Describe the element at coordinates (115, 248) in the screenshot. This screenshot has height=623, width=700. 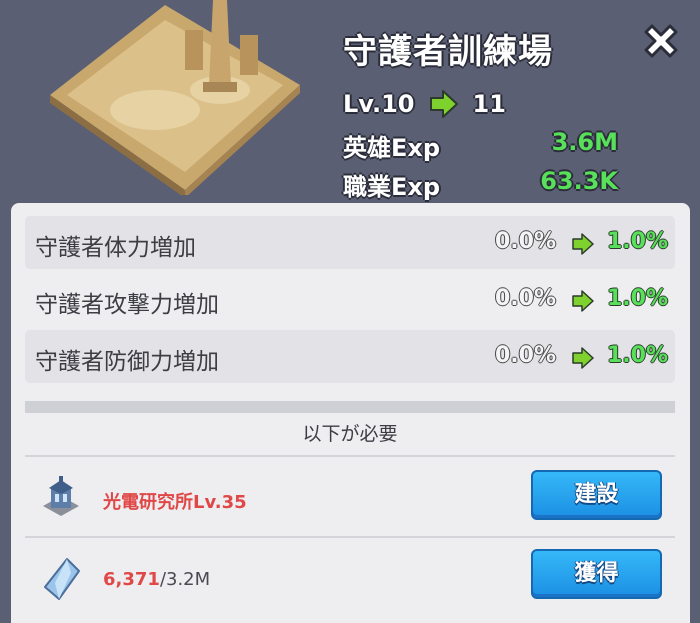
I see `stat-name: 守護者体力増加` at that location.